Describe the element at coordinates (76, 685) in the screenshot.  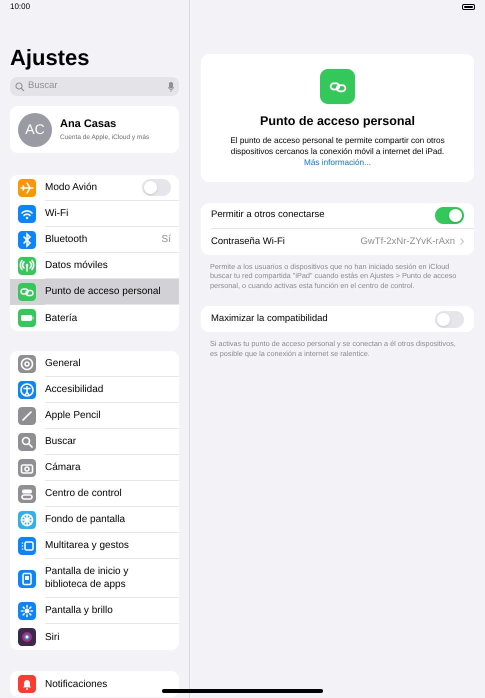
I see `item-label: Notificaciones` at that location.